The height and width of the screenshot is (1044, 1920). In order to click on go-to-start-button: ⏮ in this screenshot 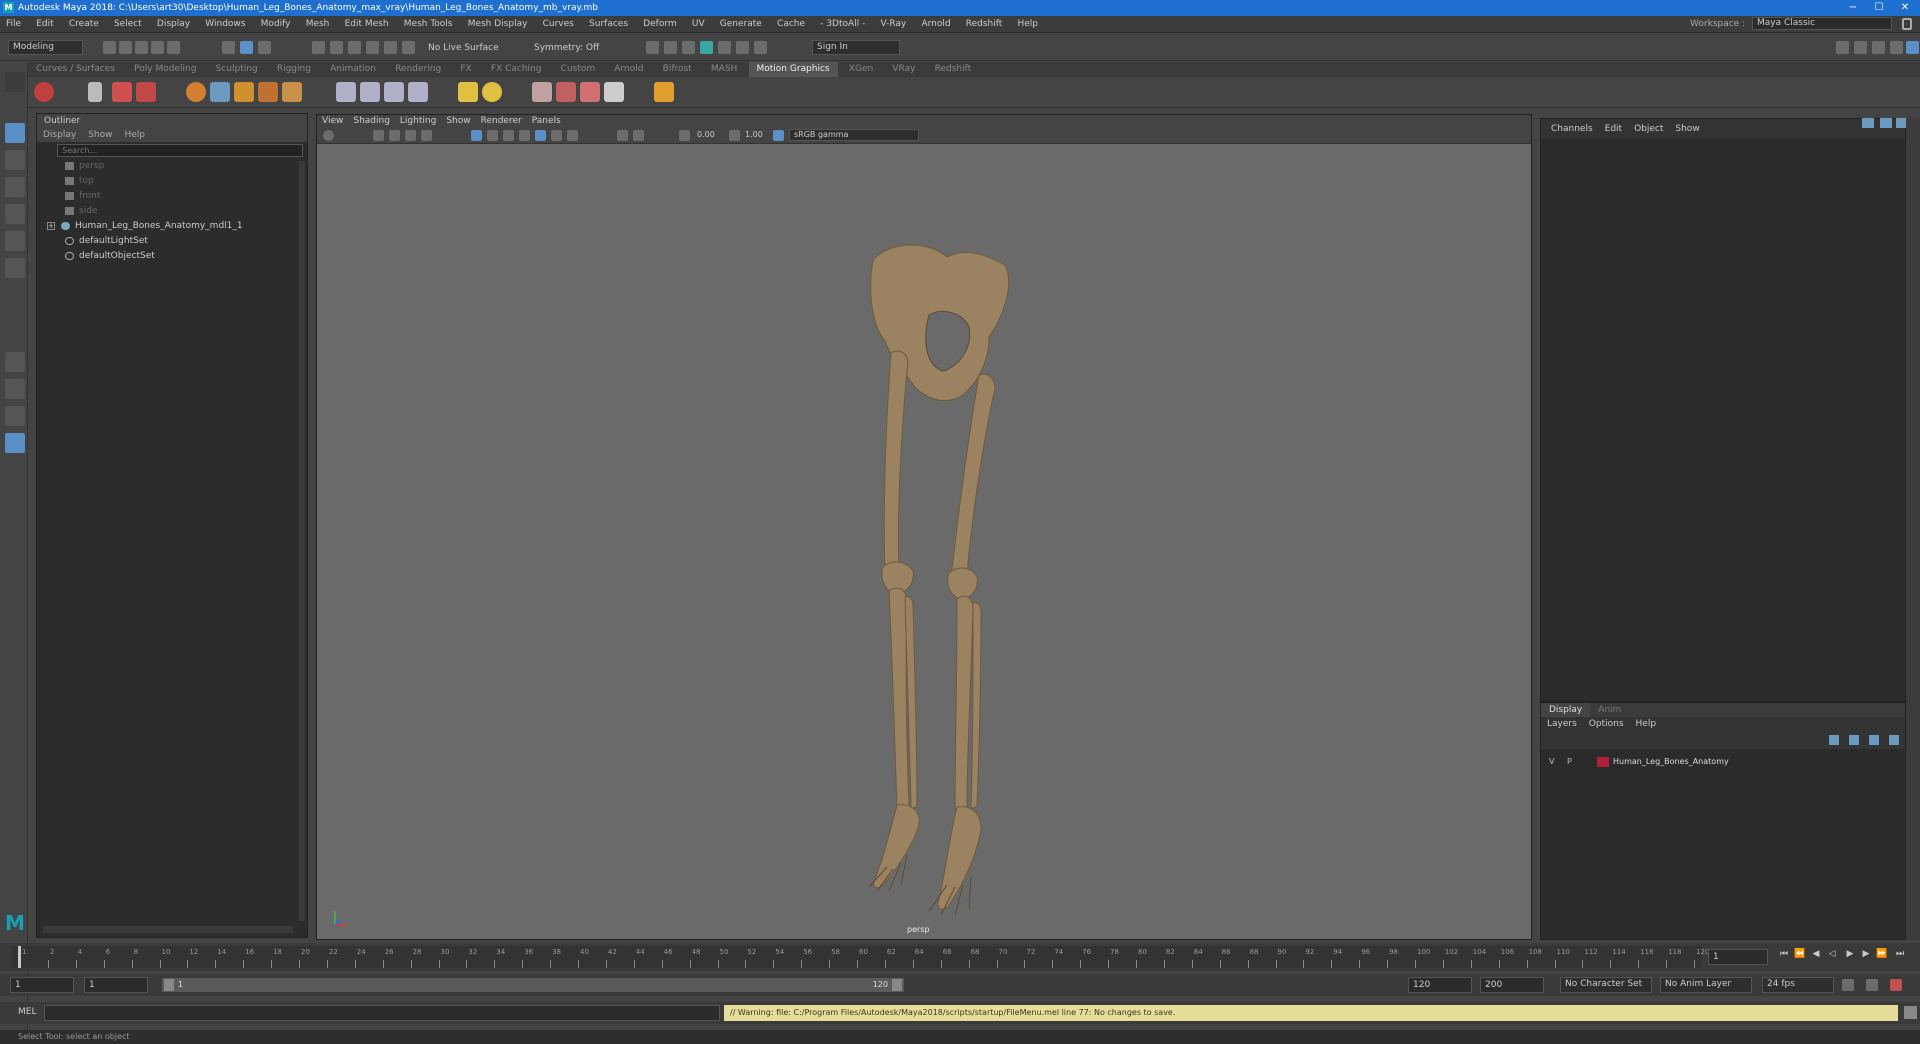, I will do `click(1784, 954)`.